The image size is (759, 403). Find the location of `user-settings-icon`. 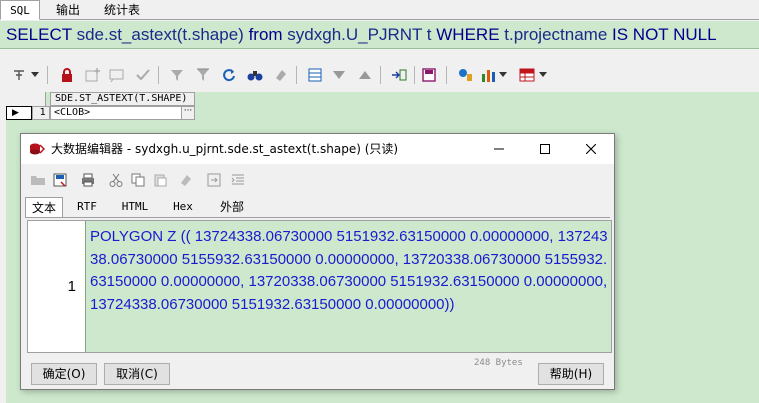

user-settings-icon is located at coordinates (465, 75).